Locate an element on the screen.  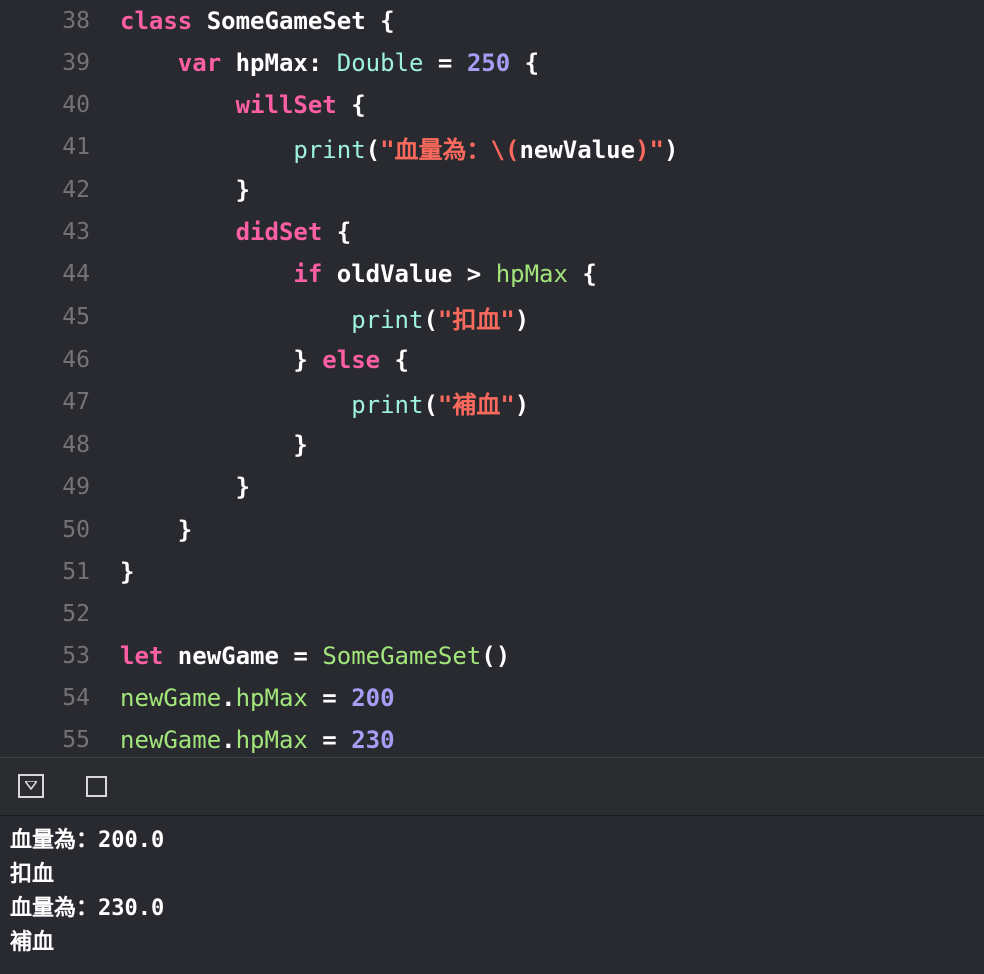
code-text: if oldValue > hpMax { is located at coordinates (358, 274).